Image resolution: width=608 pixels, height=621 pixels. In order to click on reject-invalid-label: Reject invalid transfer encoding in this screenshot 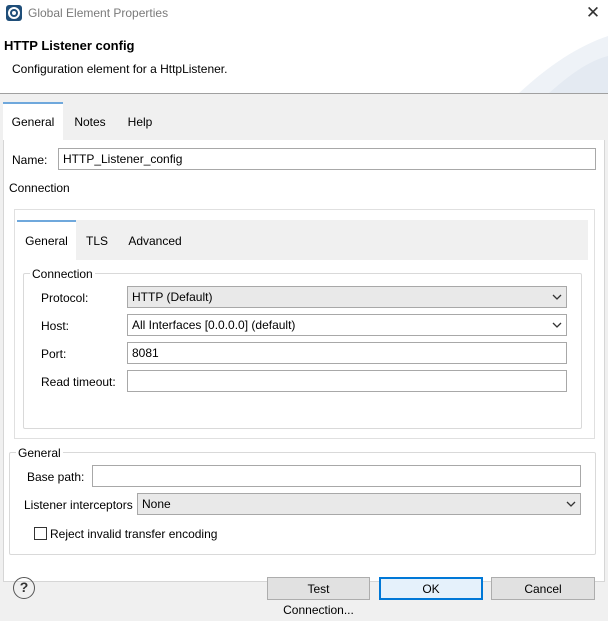, I will do `click(133, 534)`.